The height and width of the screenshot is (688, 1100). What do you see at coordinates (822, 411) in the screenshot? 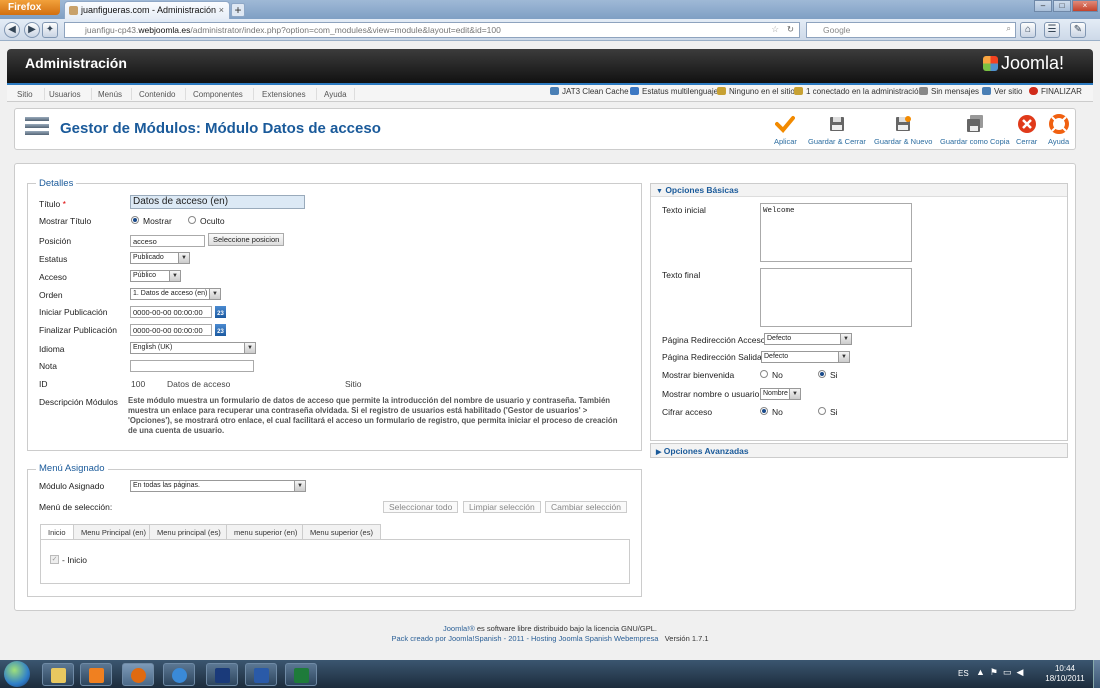
I see `encrypt-radio-yes` at bounding box center [822, 411].